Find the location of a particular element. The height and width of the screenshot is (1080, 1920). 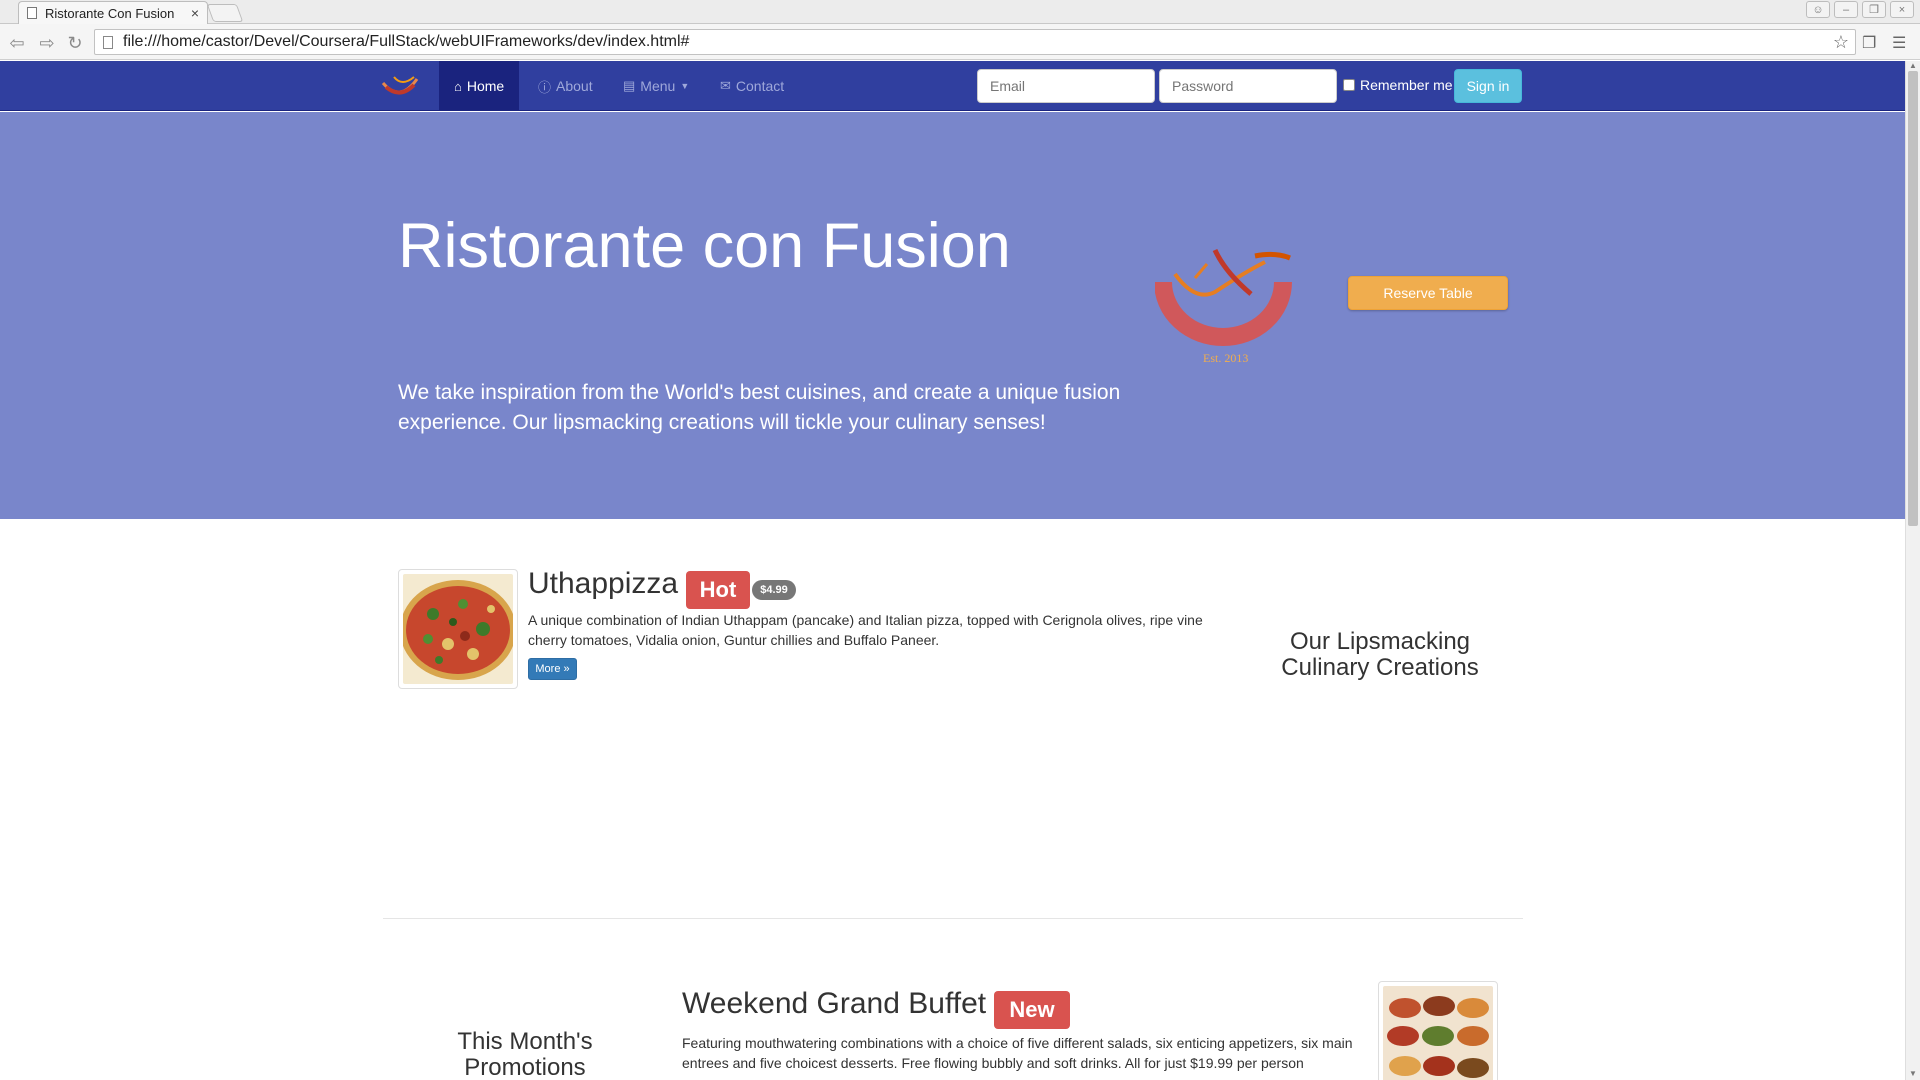

promotion-title: Weekend Grand Buffet is located at coordinates (834, 1003).